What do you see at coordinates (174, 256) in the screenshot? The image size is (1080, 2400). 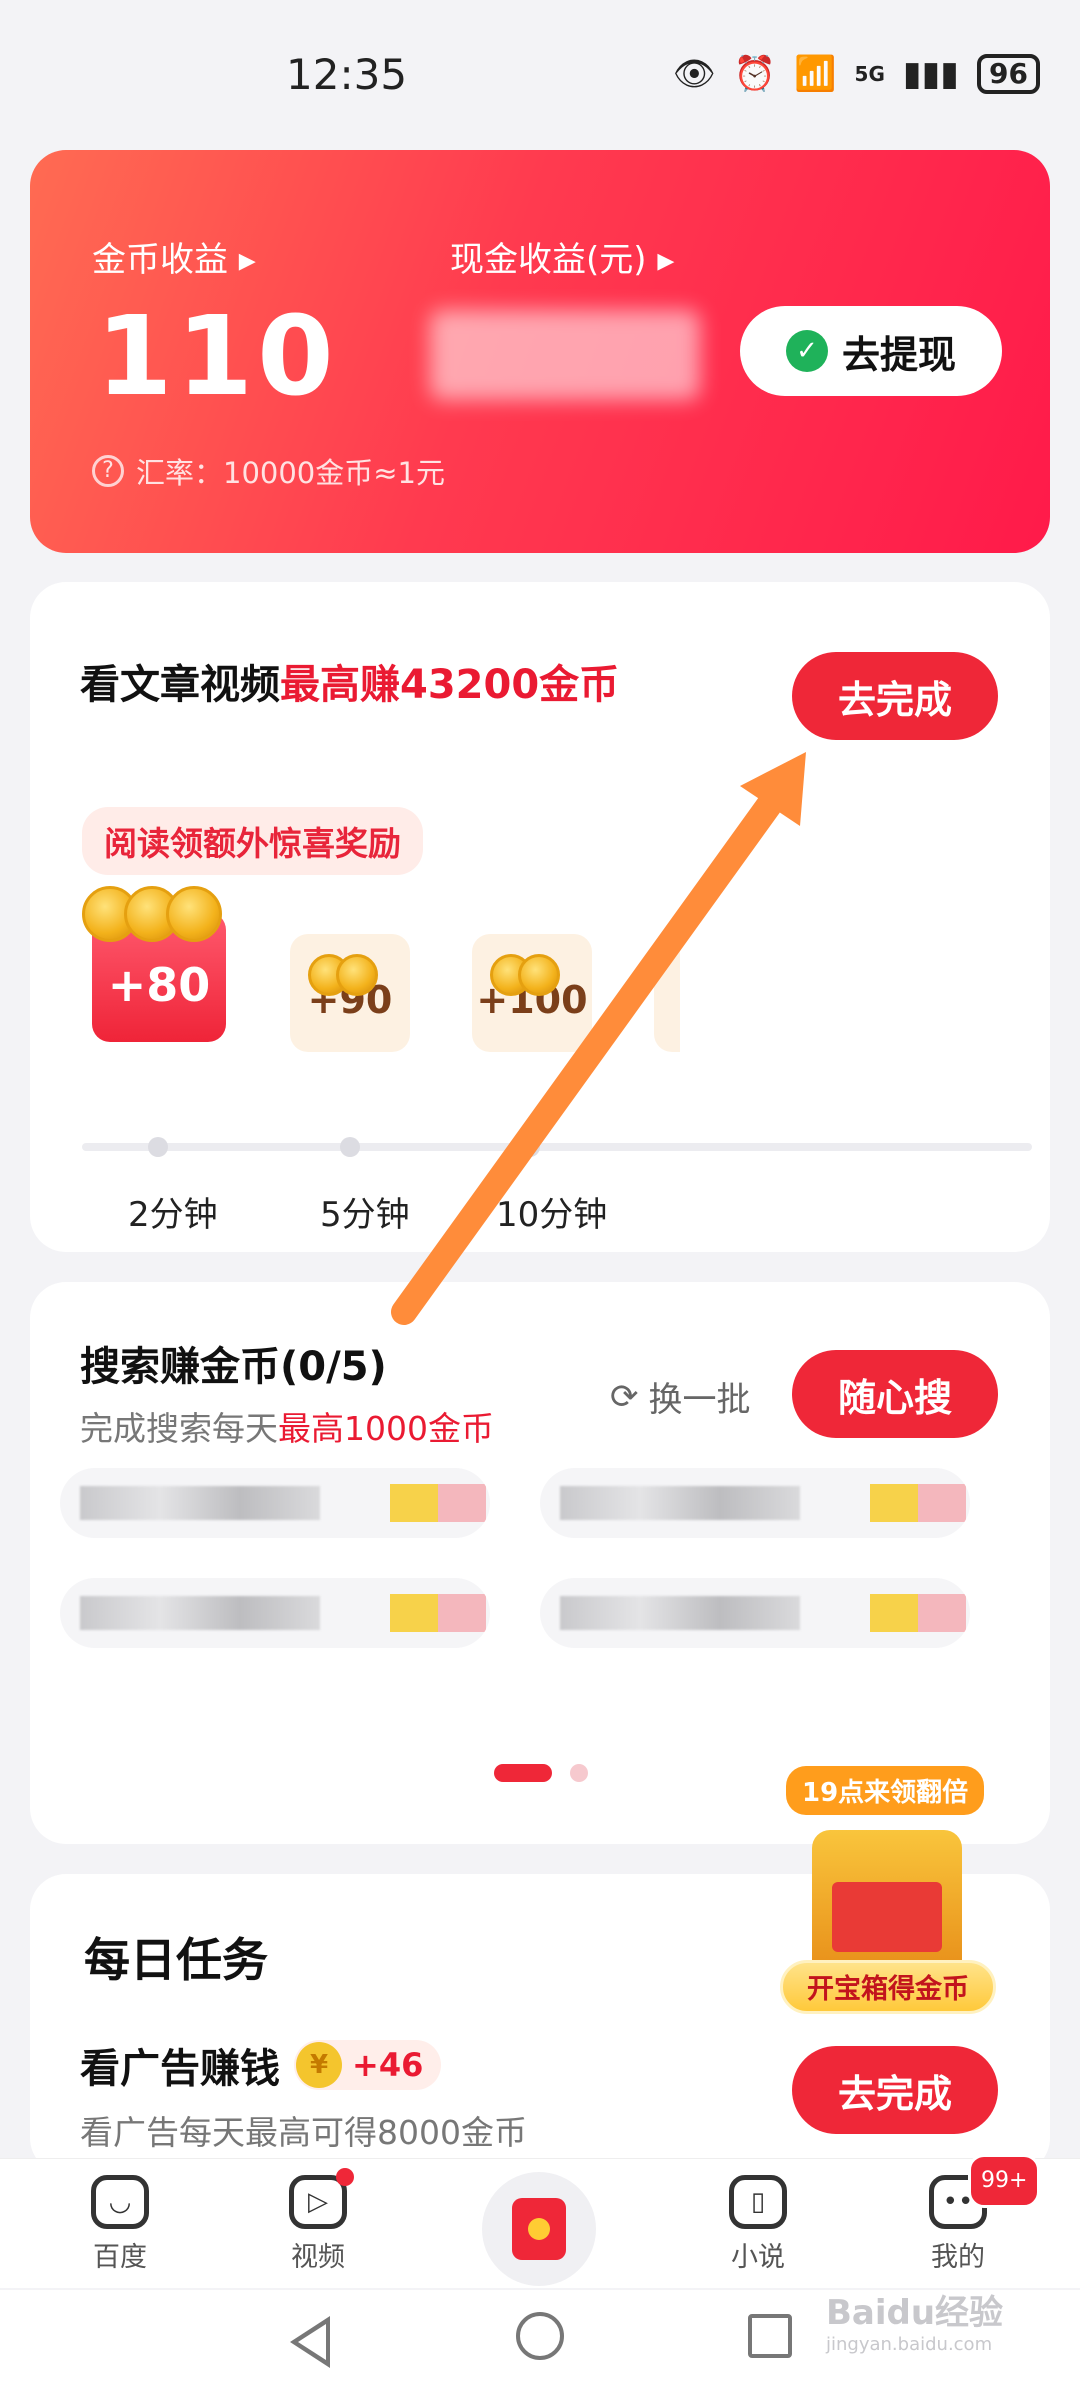 I see `coin-earnings-label: 金币收益 ▸` at bounding box center [174, 256].